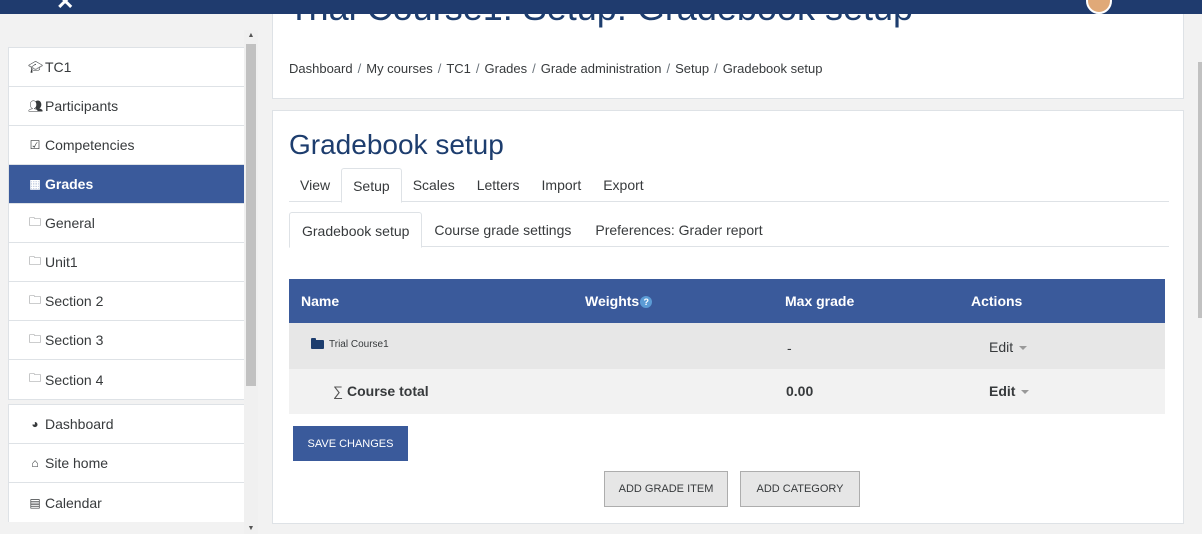 This screenshot has height=534, width=1202. What do you see at coordinates (61, 262) in the screenshot?
I see `sidebar-item-label: Unit1` at bounding box center [61, 262].